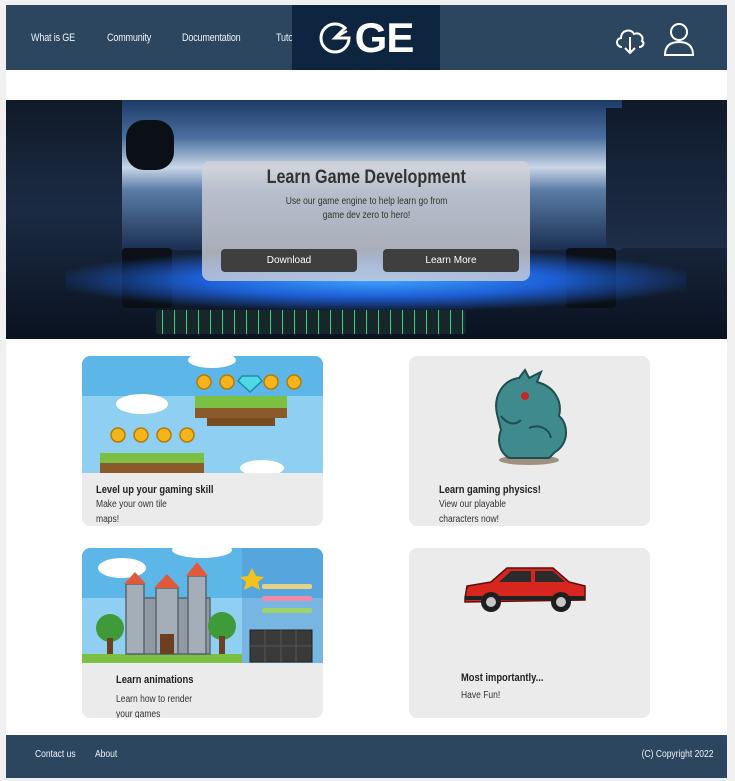 The image size is (735, 781). What do you see at coordinates (289, 260) in the screenshot?
I see `download-button: Download` at bounding box center [289, 260].